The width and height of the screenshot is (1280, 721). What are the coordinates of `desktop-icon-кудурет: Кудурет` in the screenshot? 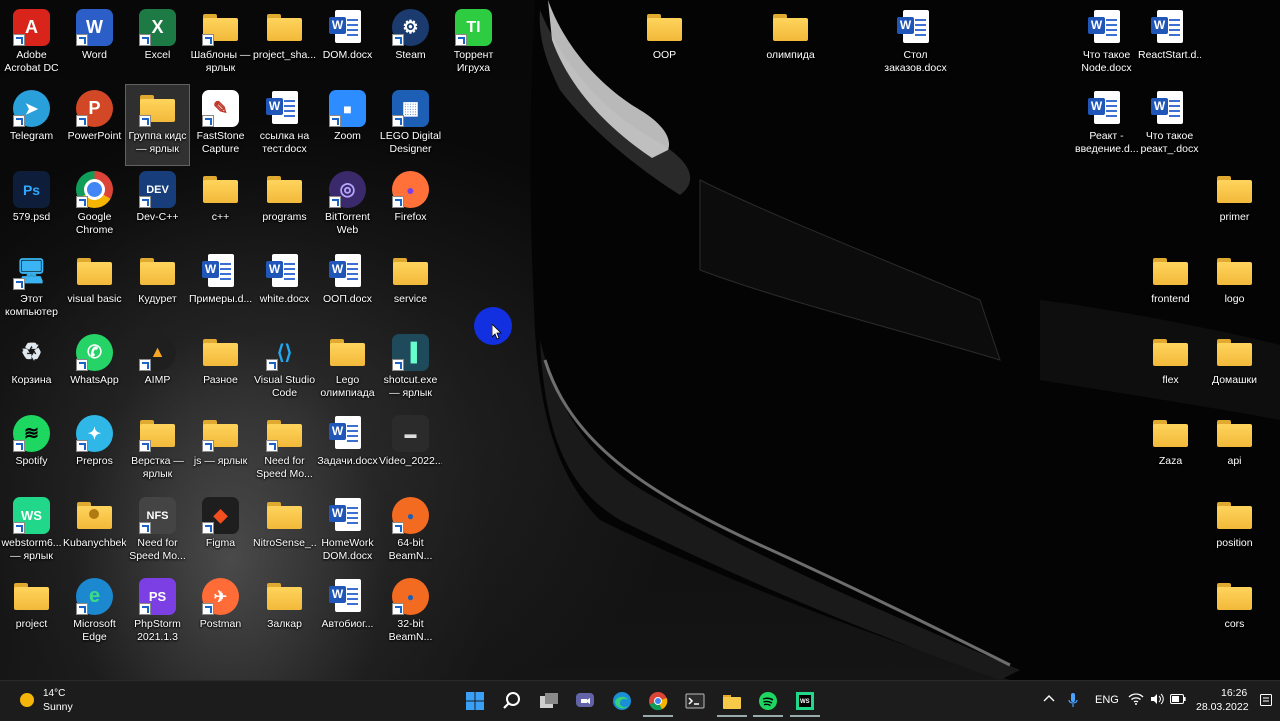 It's located at (157, 288).